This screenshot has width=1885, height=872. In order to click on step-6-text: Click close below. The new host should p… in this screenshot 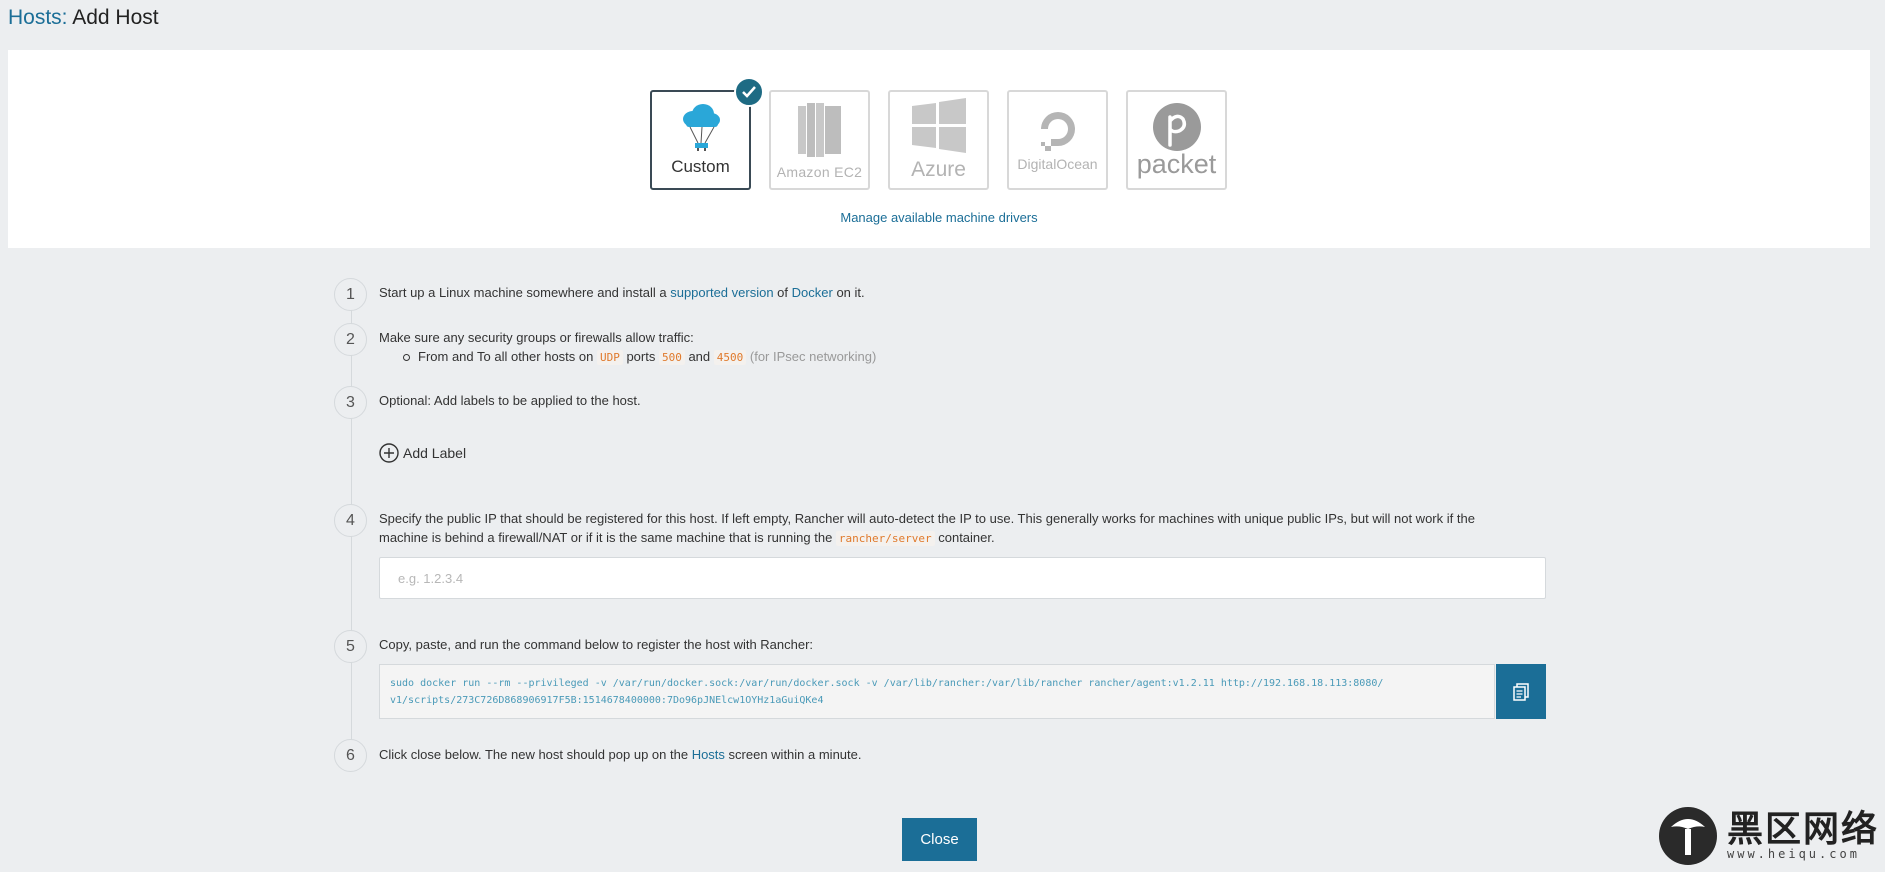, I will do `click(620, 754)`.